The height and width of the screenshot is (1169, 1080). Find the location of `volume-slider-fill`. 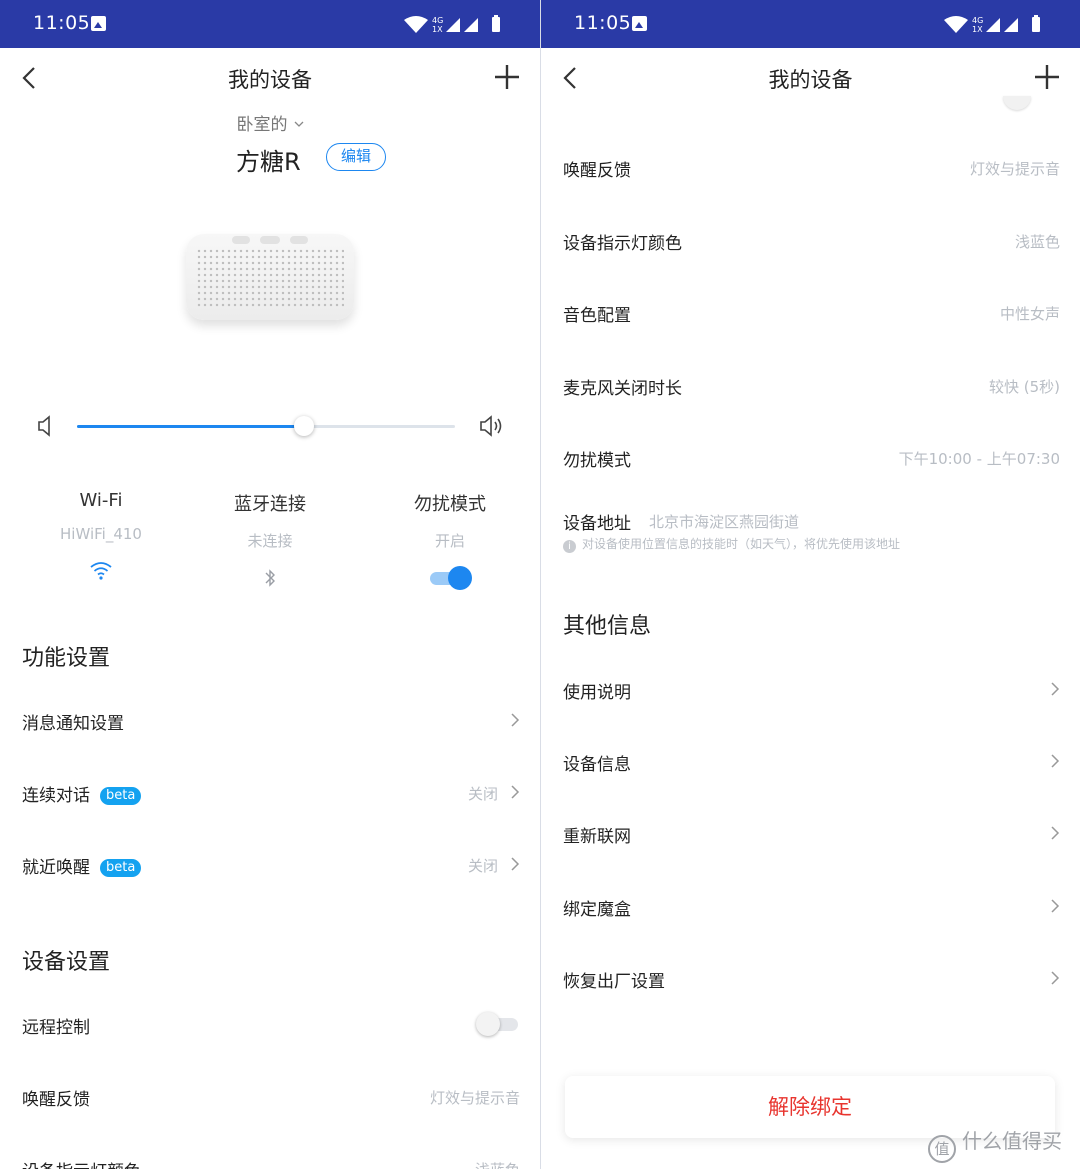

volume-slider-fill is located at coordinates (190, 426).